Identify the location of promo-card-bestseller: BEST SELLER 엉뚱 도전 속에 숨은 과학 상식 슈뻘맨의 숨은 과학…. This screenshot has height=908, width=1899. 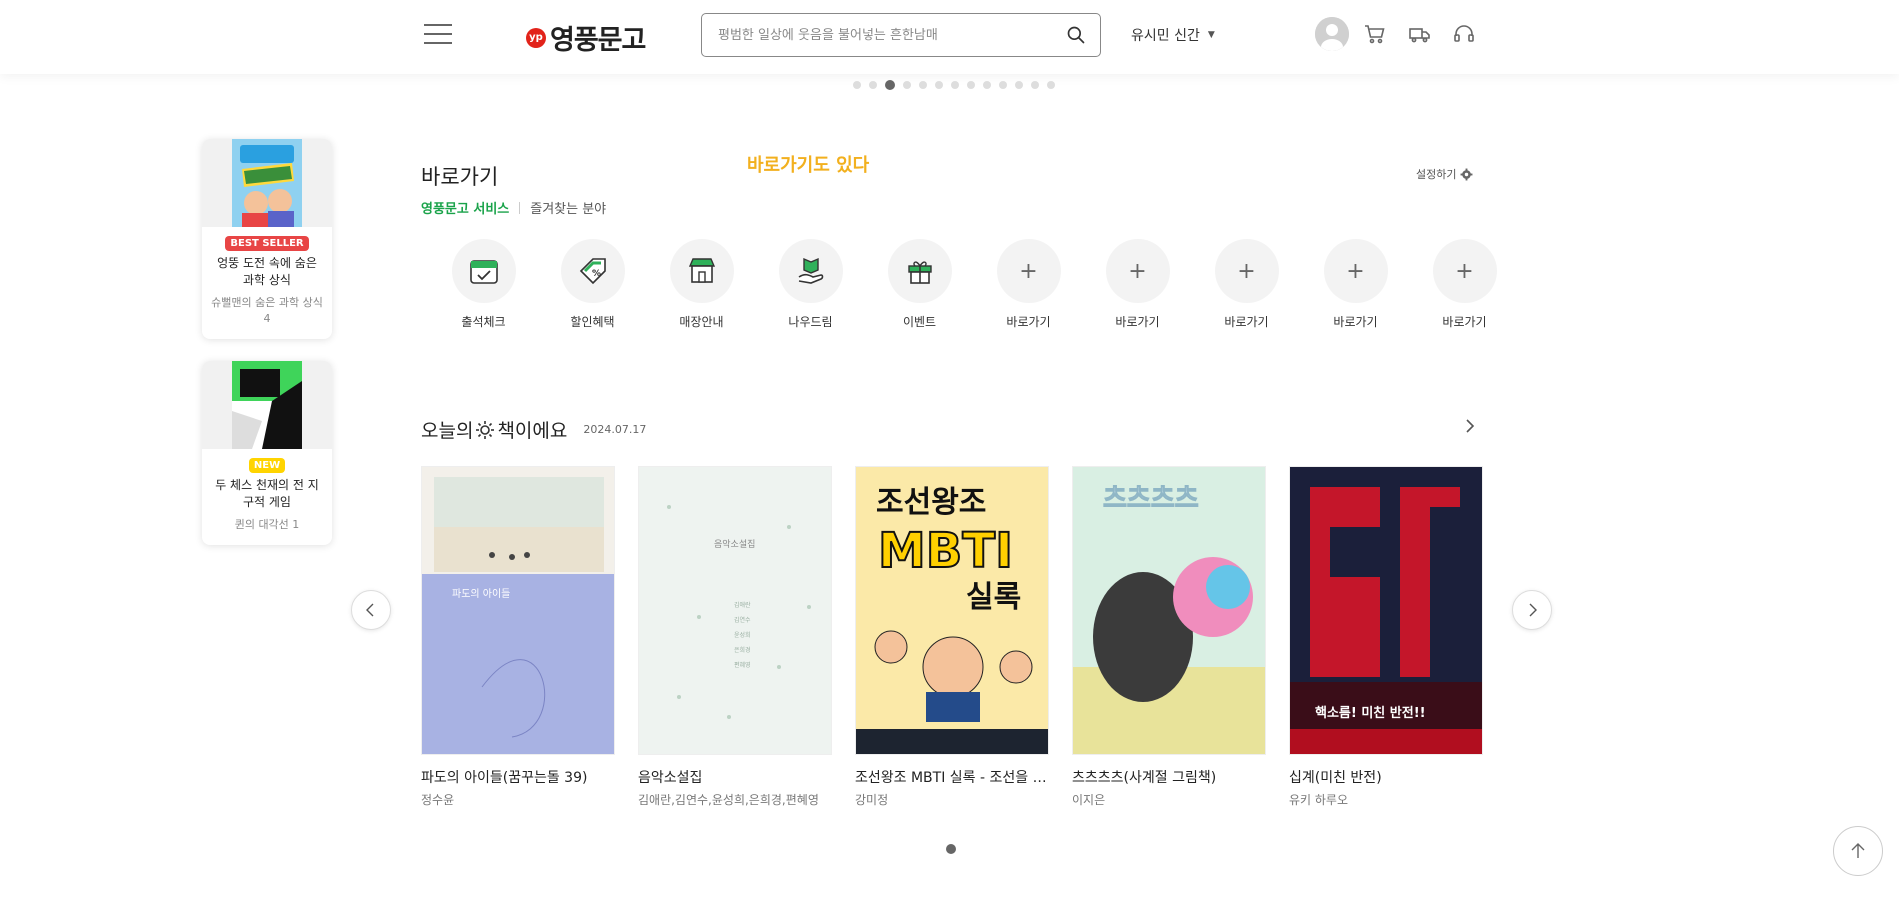
(267, 239).